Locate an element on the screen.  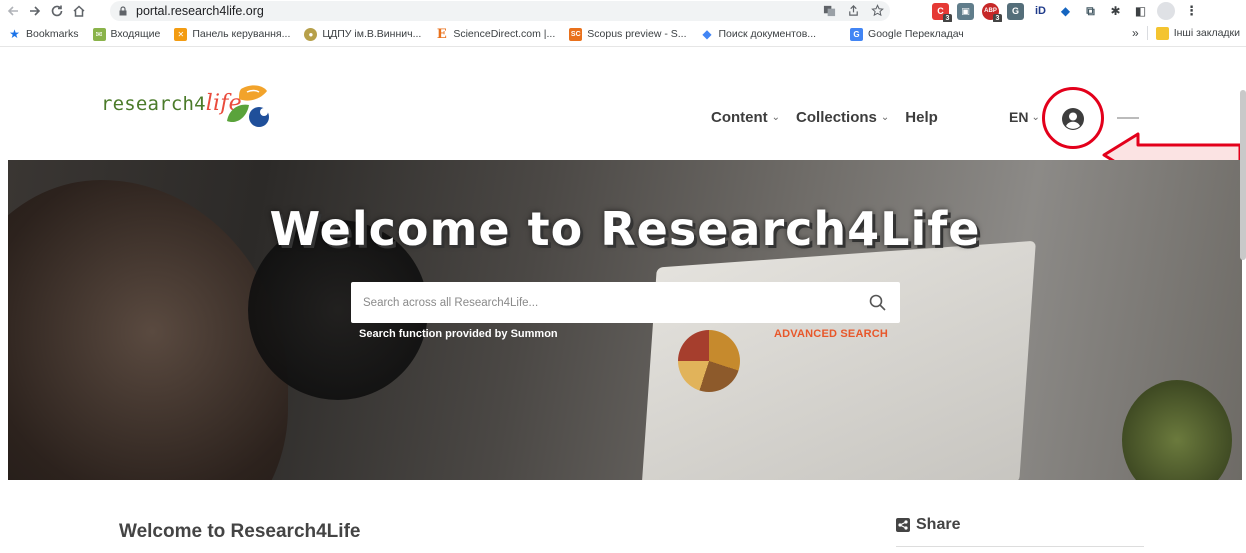
hamburger-menu-icon is located at coordinates (1128, 124).